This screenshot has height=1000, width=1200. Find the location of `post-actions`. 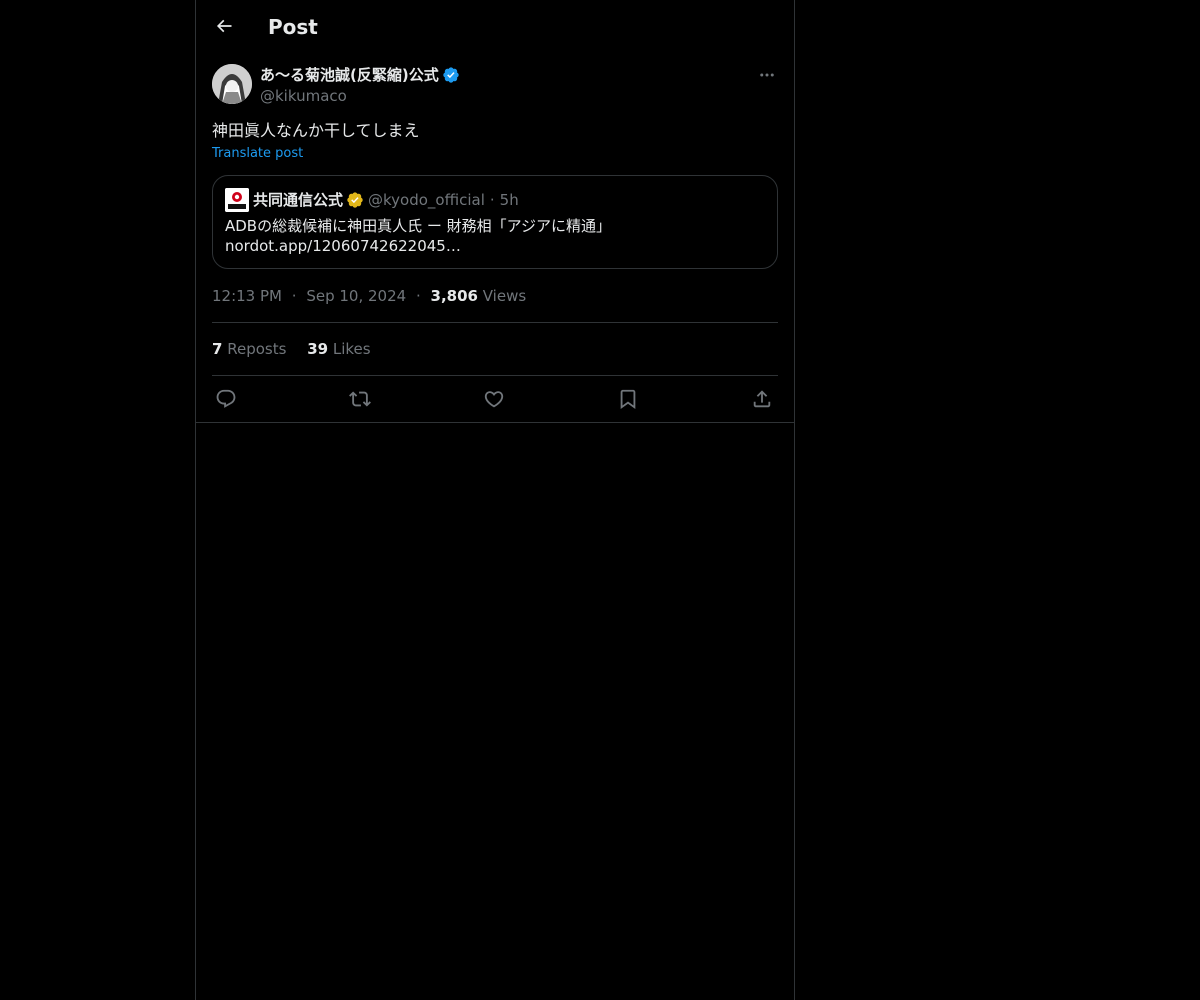

post-actions is located at coordinates (495, 399).